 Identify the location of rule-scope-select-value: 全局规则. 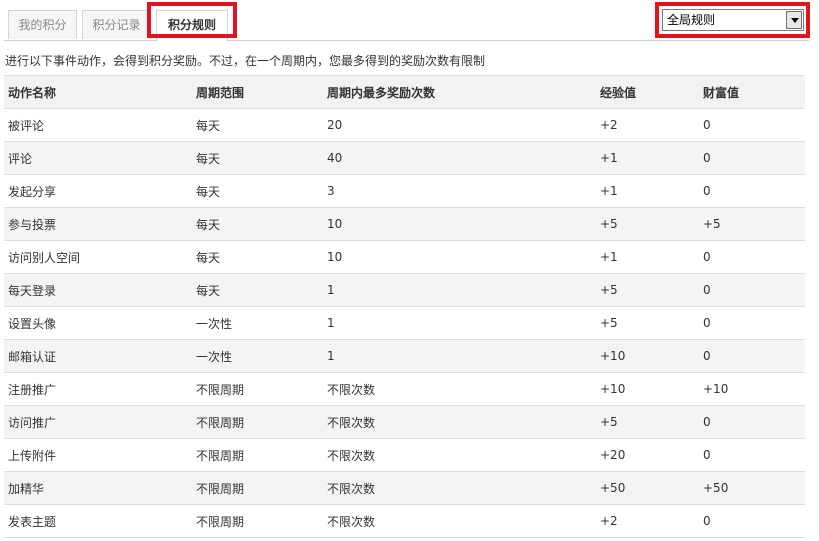
(691, 20).